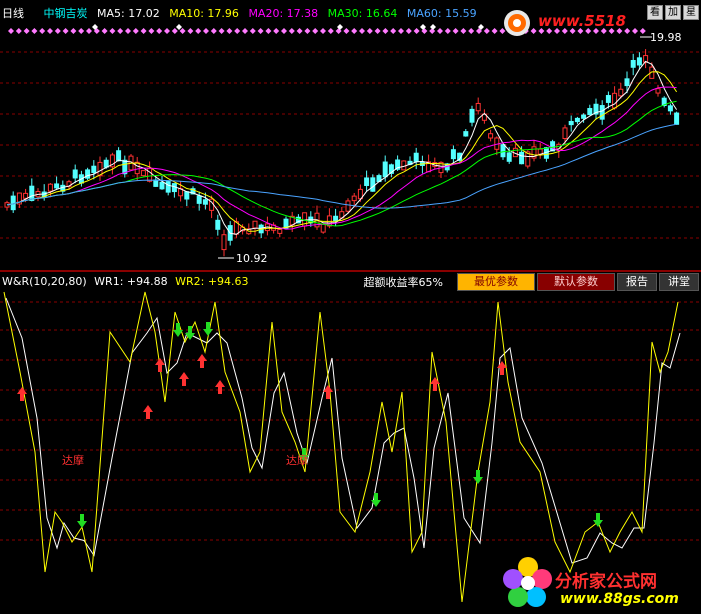  What do you see at coordinates (362, 13) in the screenshot?
I see `ma30-value: MA30: 16.64` at bounding box center [362, 13].